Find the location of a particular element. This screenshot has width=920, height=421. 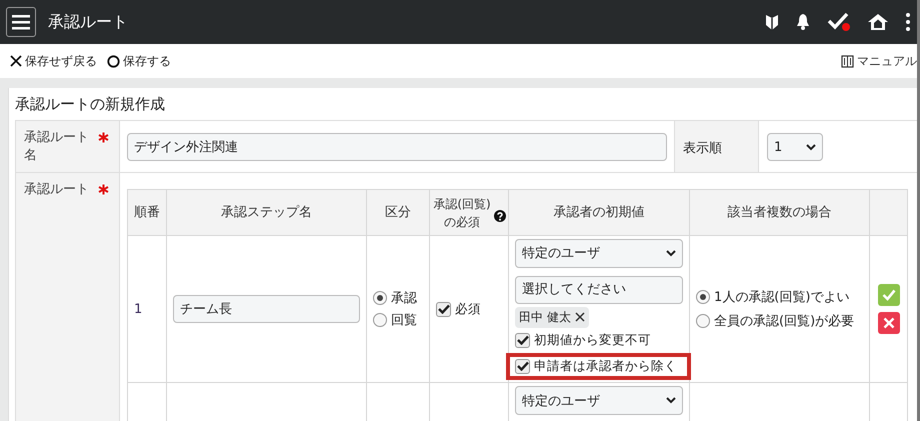

circle-icon is located at coordinates (113, 61).